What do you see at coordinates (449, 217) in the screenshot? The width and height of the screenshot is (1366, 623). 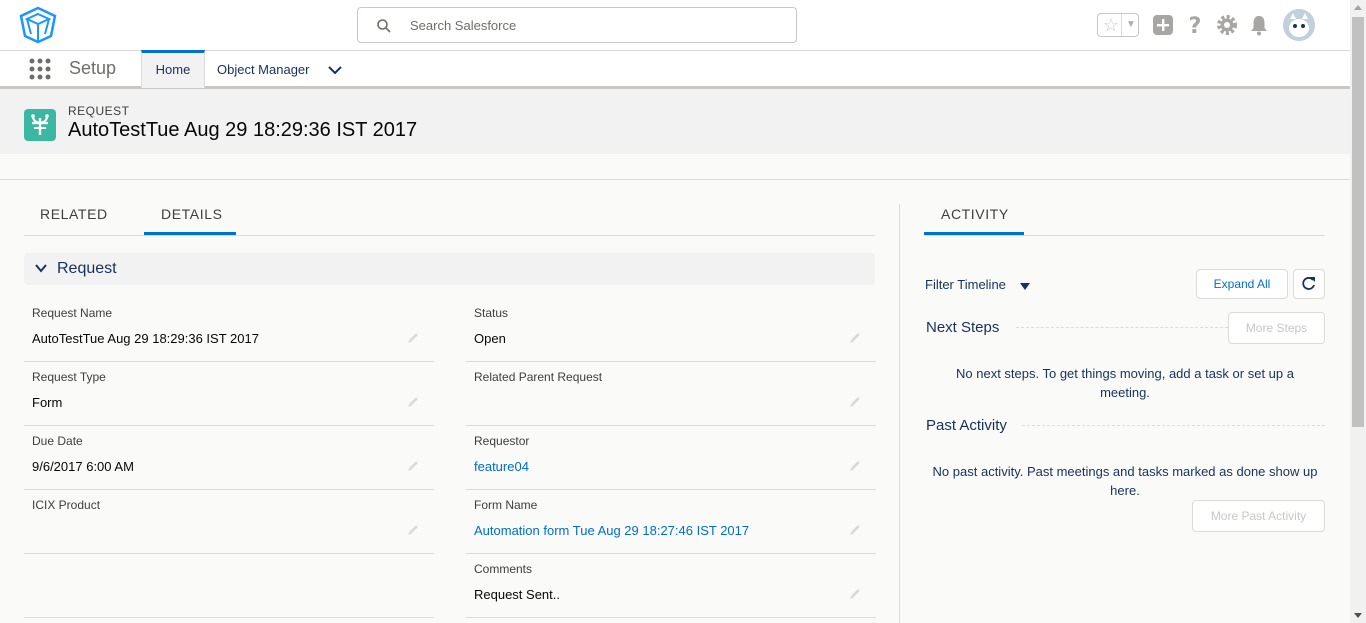 I see `details-tabset: RELATED DETAILS` at bounding box center [449, 217].